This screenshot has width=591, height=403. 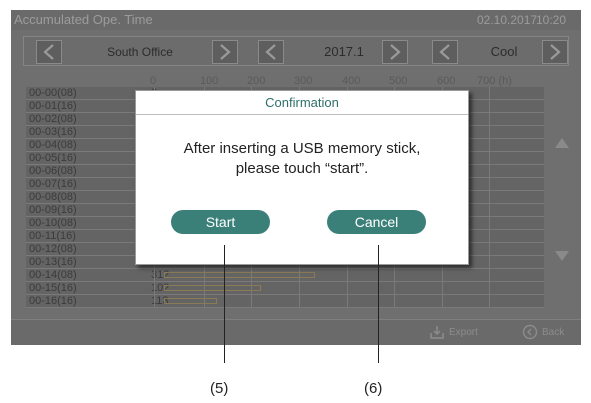 What do you see at coordinates (53, 132) in the screenshot?
I see `row-label: 00-03(16)` at bounding box center [53, 132].